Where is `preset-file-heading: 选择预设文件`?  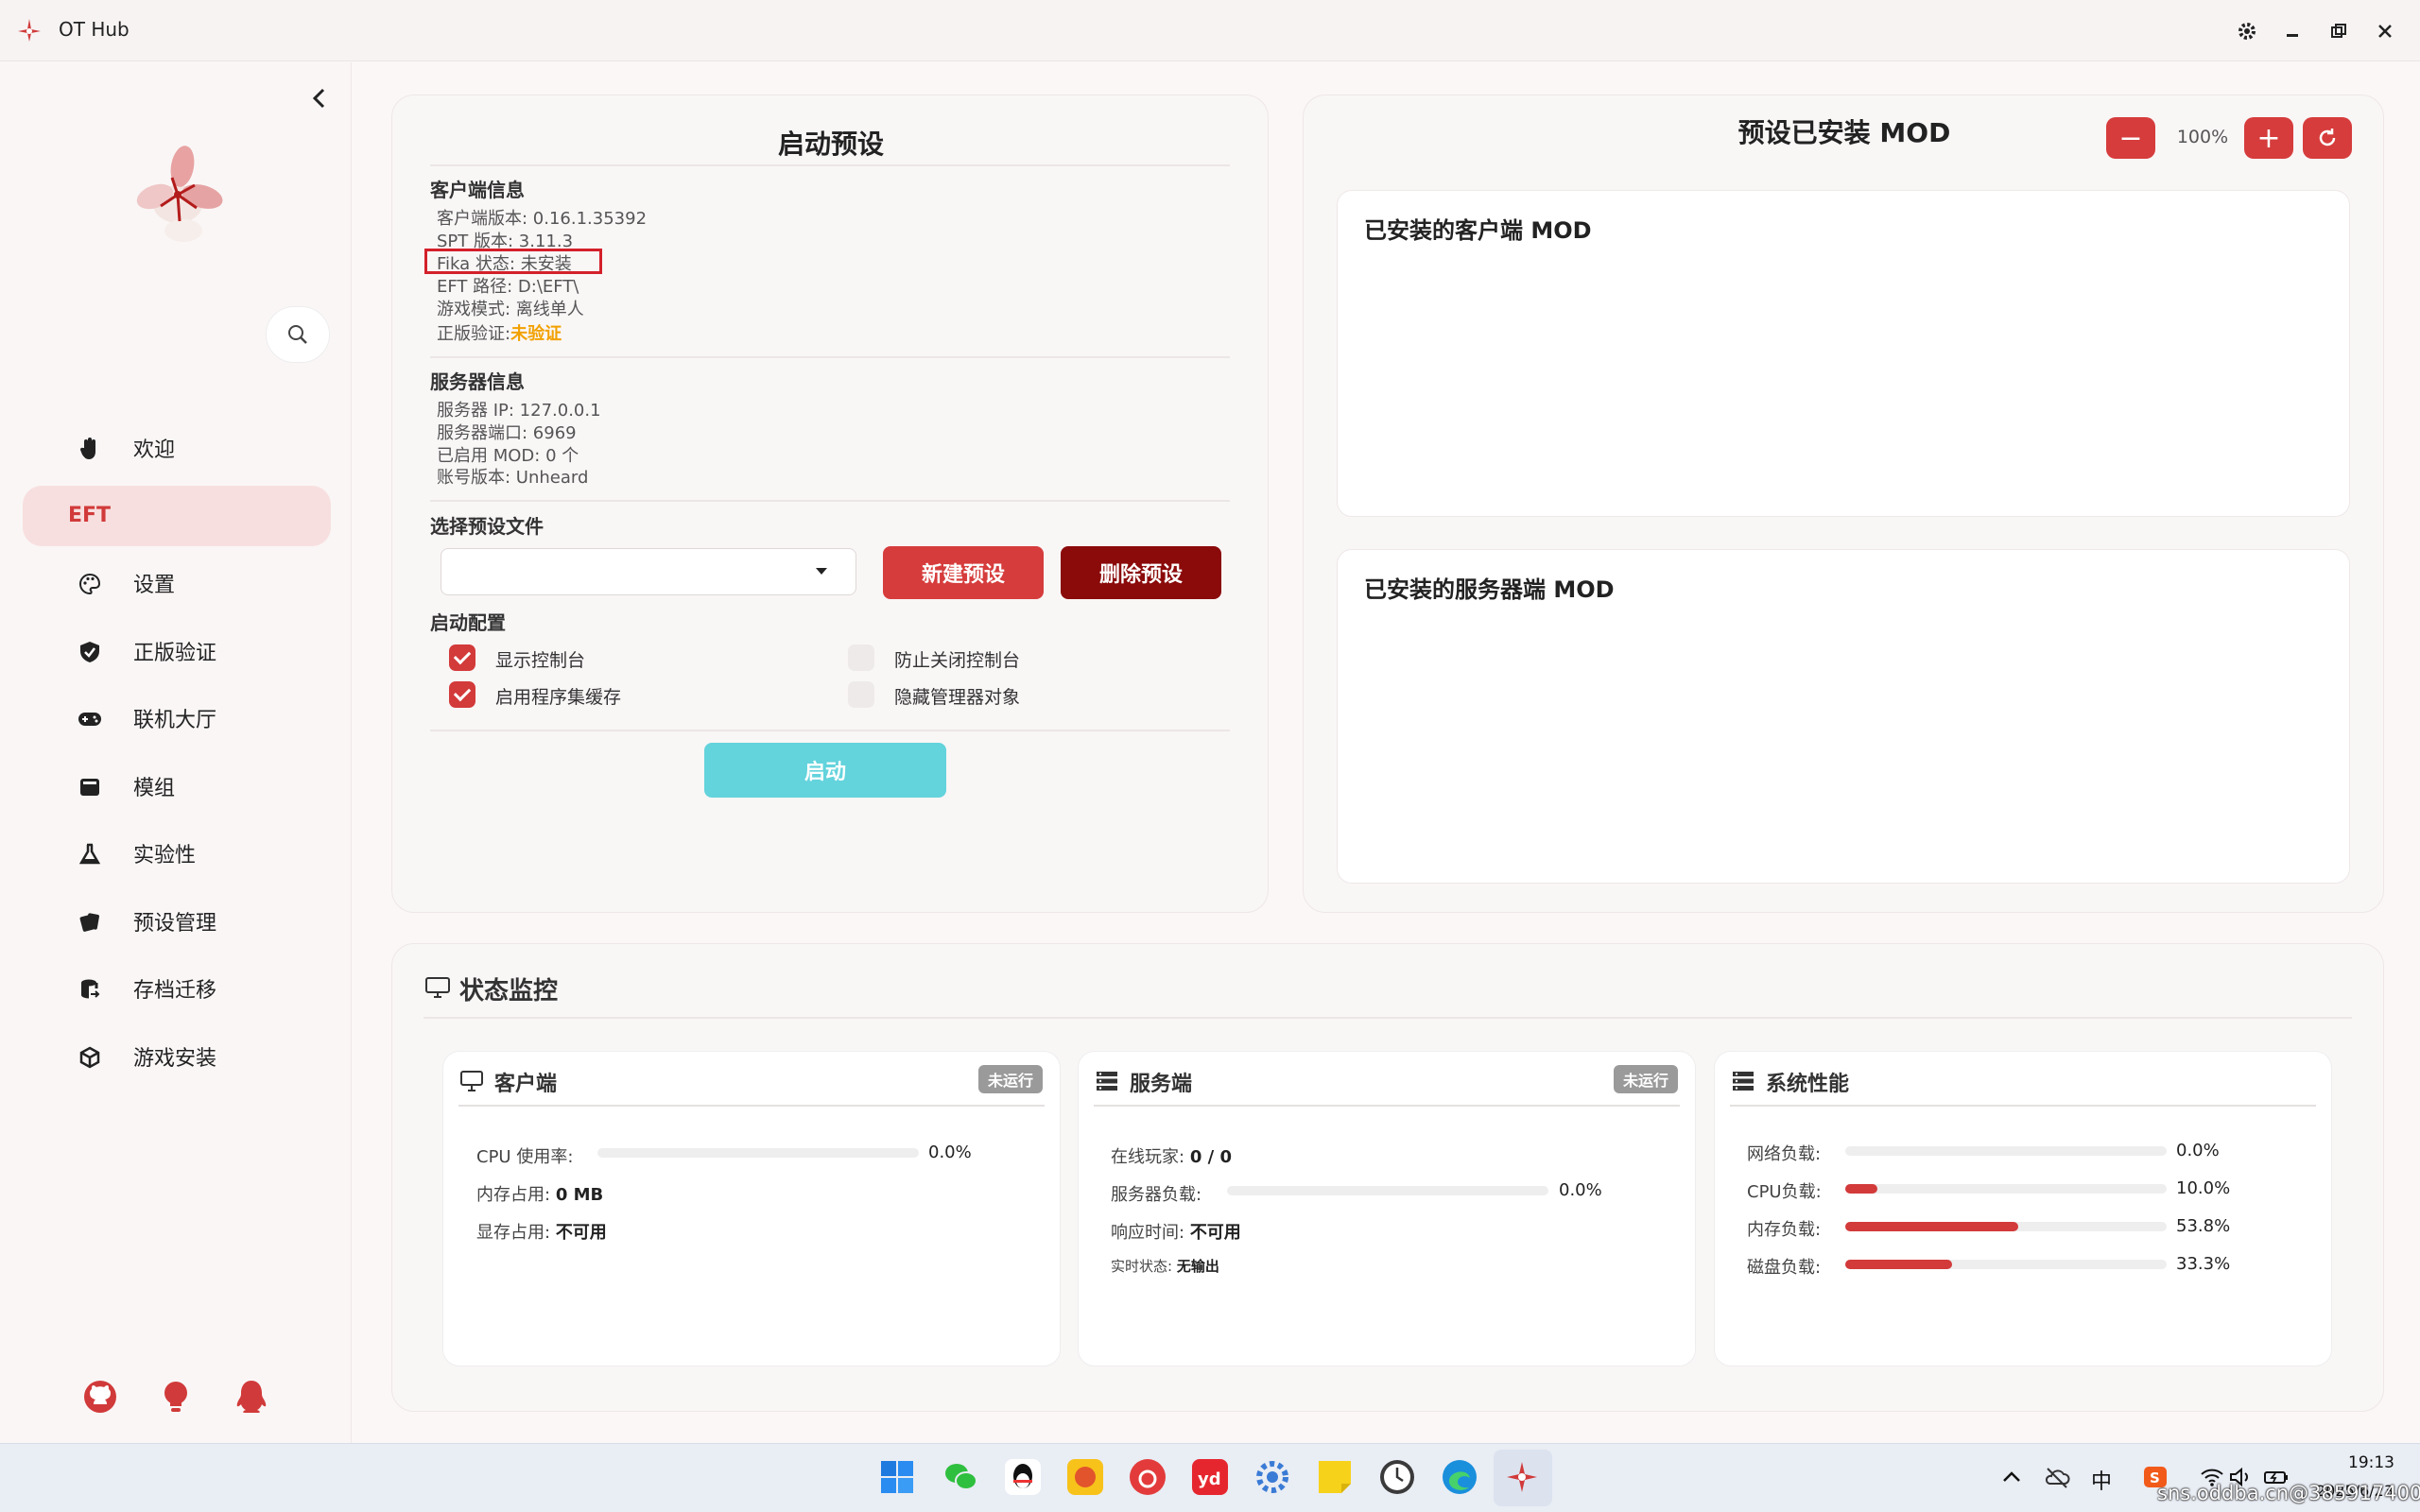
preset-file-heading: 选择预设文件 is located at coordinates (487, 526).